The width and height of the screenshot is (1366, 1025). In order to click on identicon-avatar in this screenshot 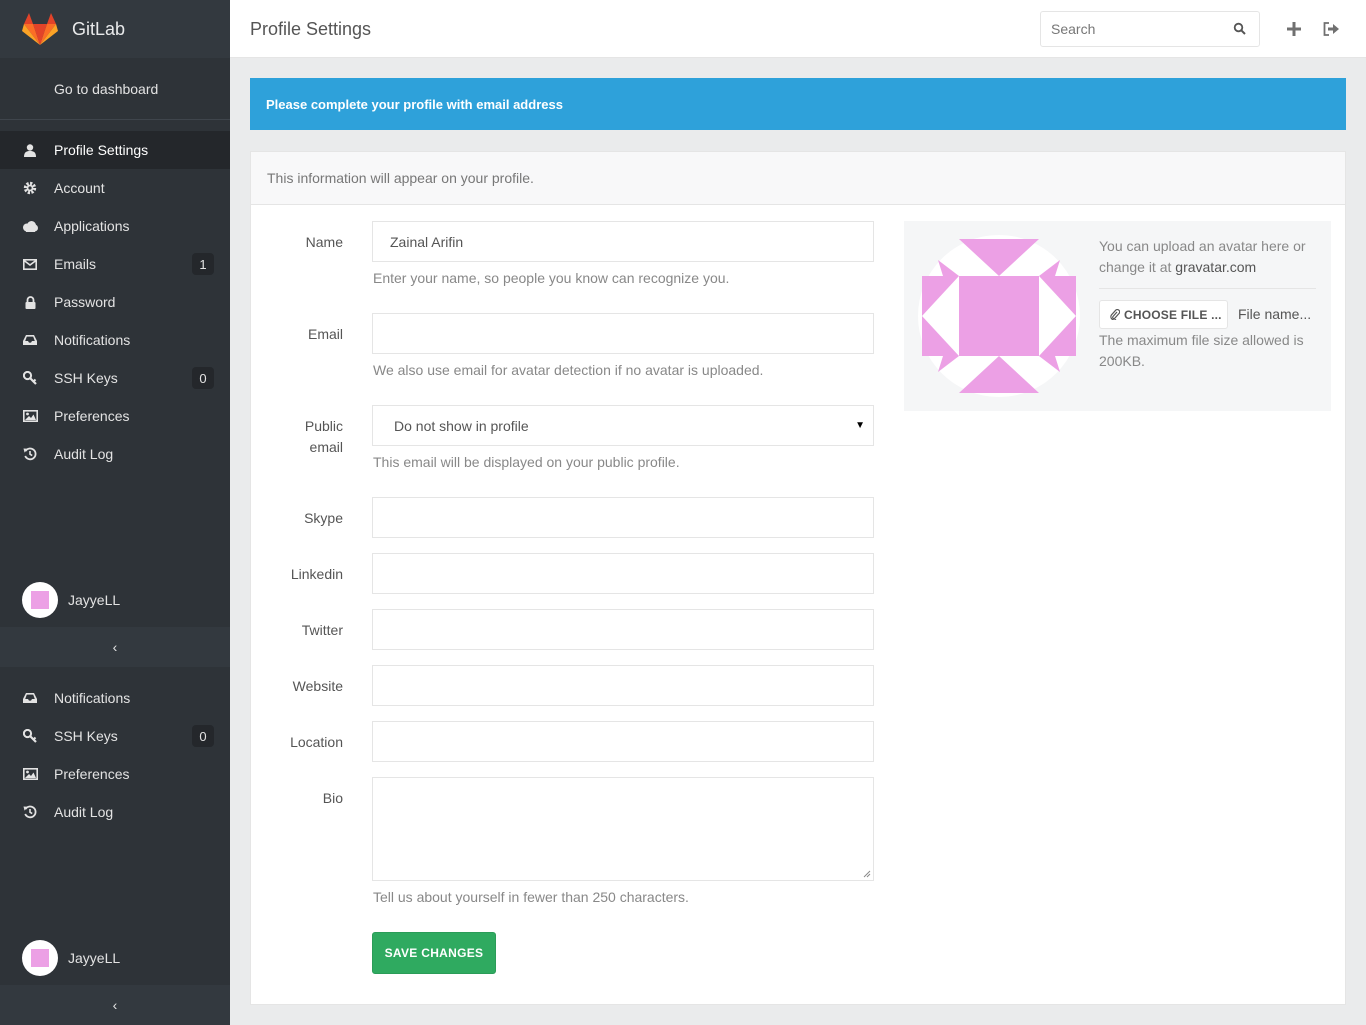, I will do `click(999, 316)`.